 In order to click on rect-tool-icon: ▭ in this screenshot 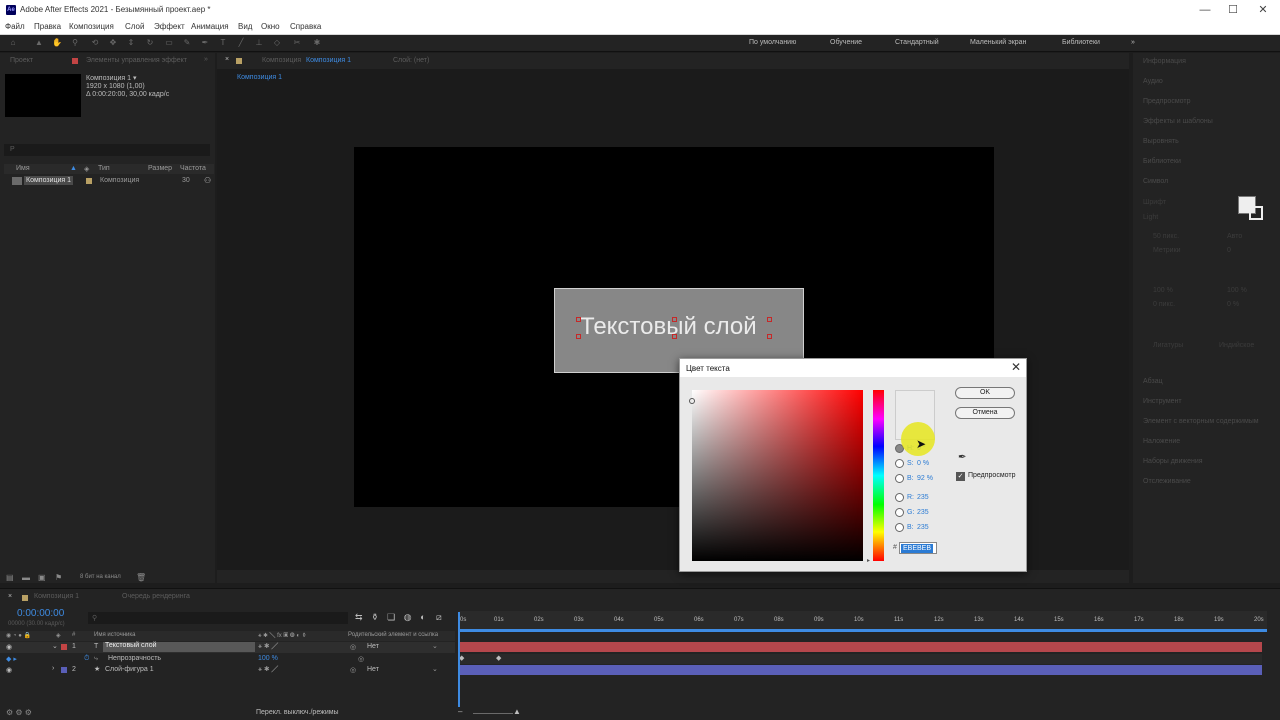, I will do `click(169, 43)`.